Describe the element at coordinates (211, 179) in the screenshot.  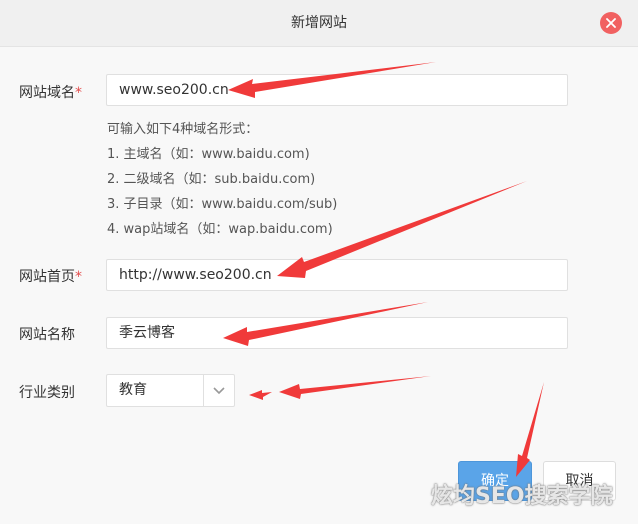
I see `domain-hint-item: 2. 二级域名（如：sub.baidu.com)` at that location.